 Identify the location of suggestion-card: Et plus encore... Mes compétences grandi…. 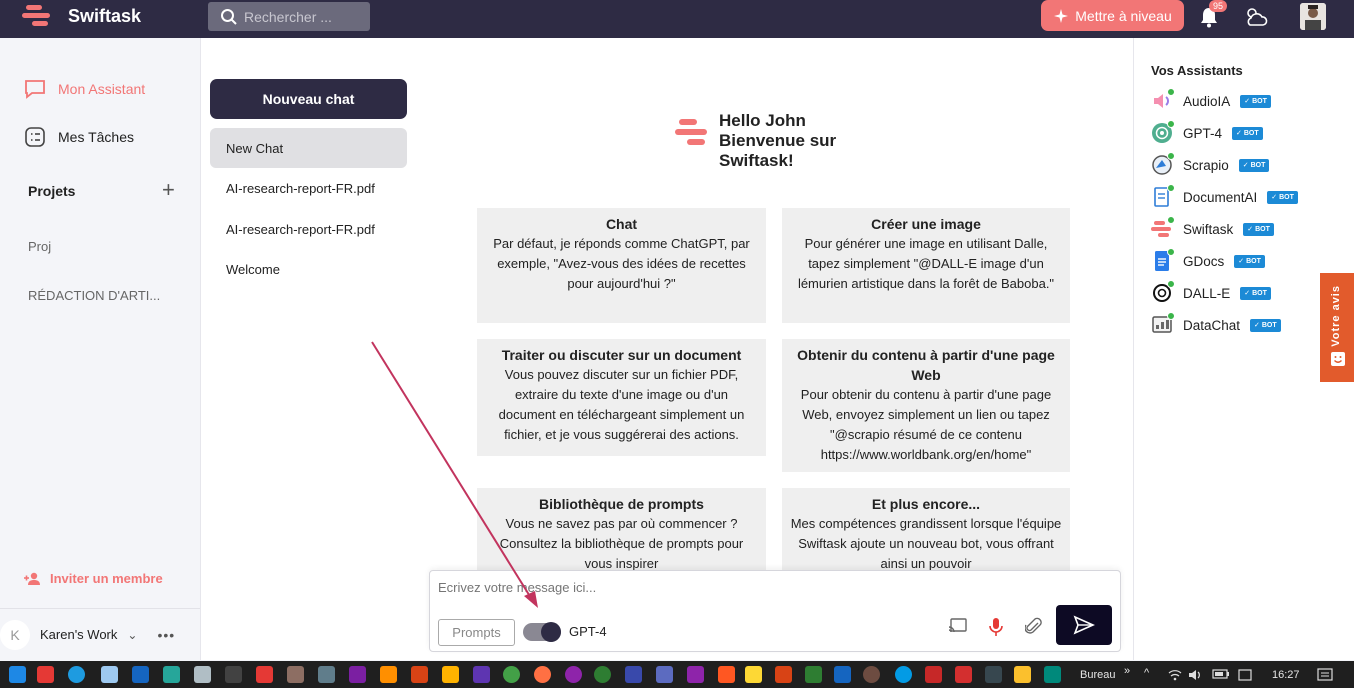
(926, 533).